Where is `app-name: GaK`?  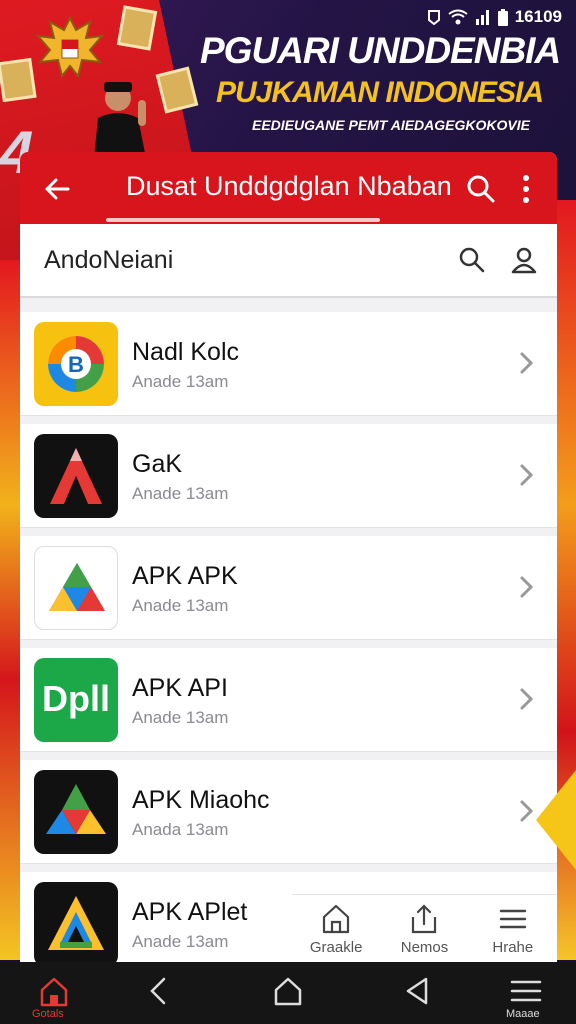
app-name: GaK is located at coordinates (157, 464).